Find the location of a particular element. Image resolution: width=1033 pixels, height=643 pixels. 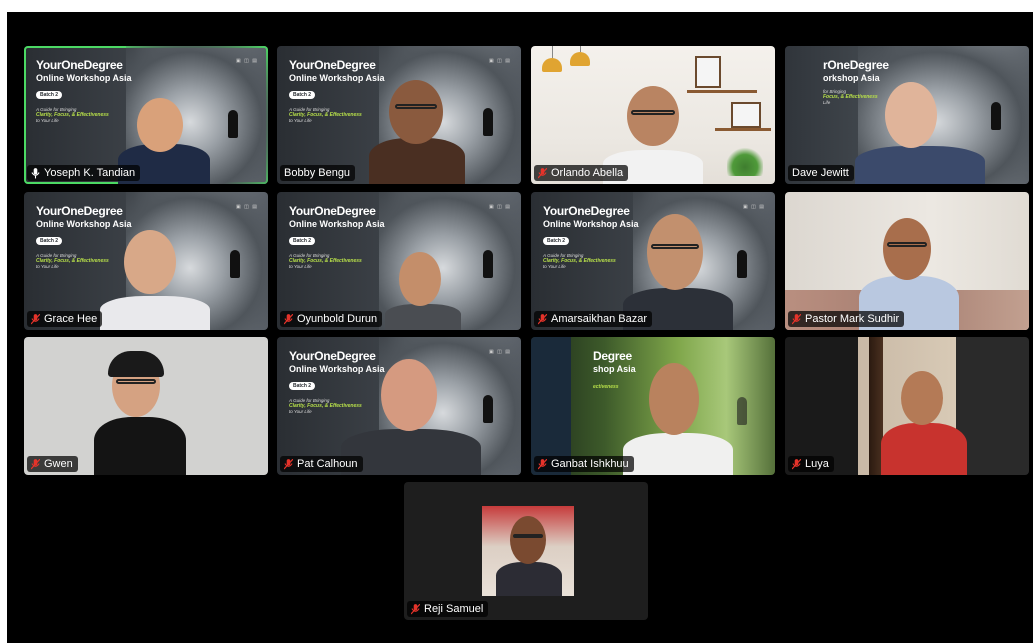

video-tile-gwen: Gwen is located at coordinates (146, 406).